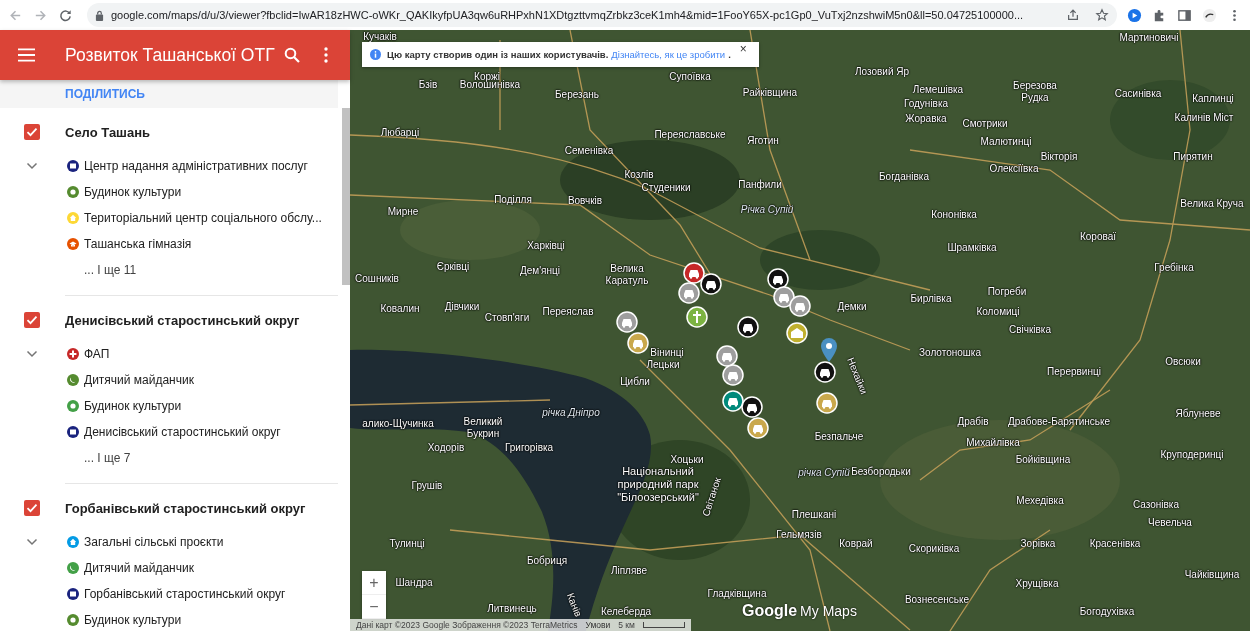 Image resolution: width=1250 pixels, height=631 pixels. I want to click on cross-marker-icon, so click(697, 317).